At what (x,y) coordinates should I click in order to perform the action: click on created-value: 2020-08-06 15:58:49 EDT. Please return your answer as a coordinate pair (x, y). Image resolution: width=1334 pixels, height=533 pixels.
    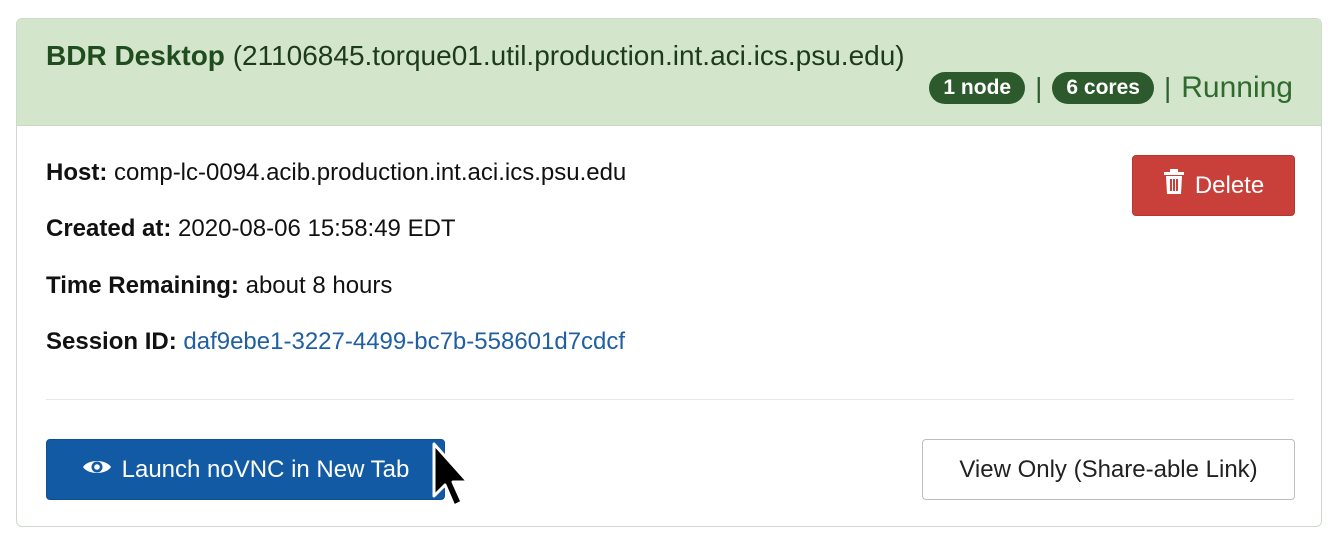
    Looking at the image, I should click on (317, 228).